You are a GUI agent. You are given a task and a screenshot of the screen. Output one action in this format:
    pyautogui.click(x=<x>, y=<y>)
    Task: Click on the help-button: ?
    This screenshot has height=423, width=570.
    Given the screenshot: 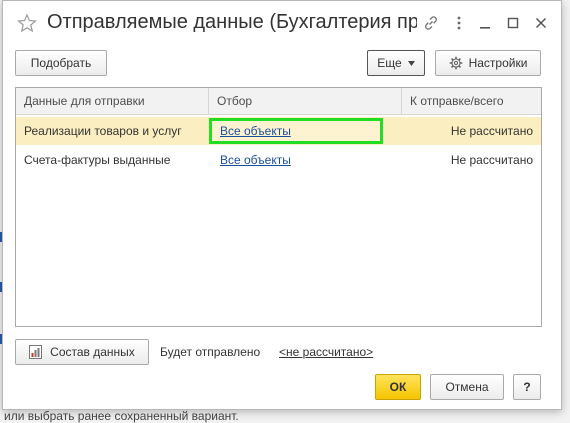 What is the action you would take?
    pyautogui.click(x=527, y=387)
    